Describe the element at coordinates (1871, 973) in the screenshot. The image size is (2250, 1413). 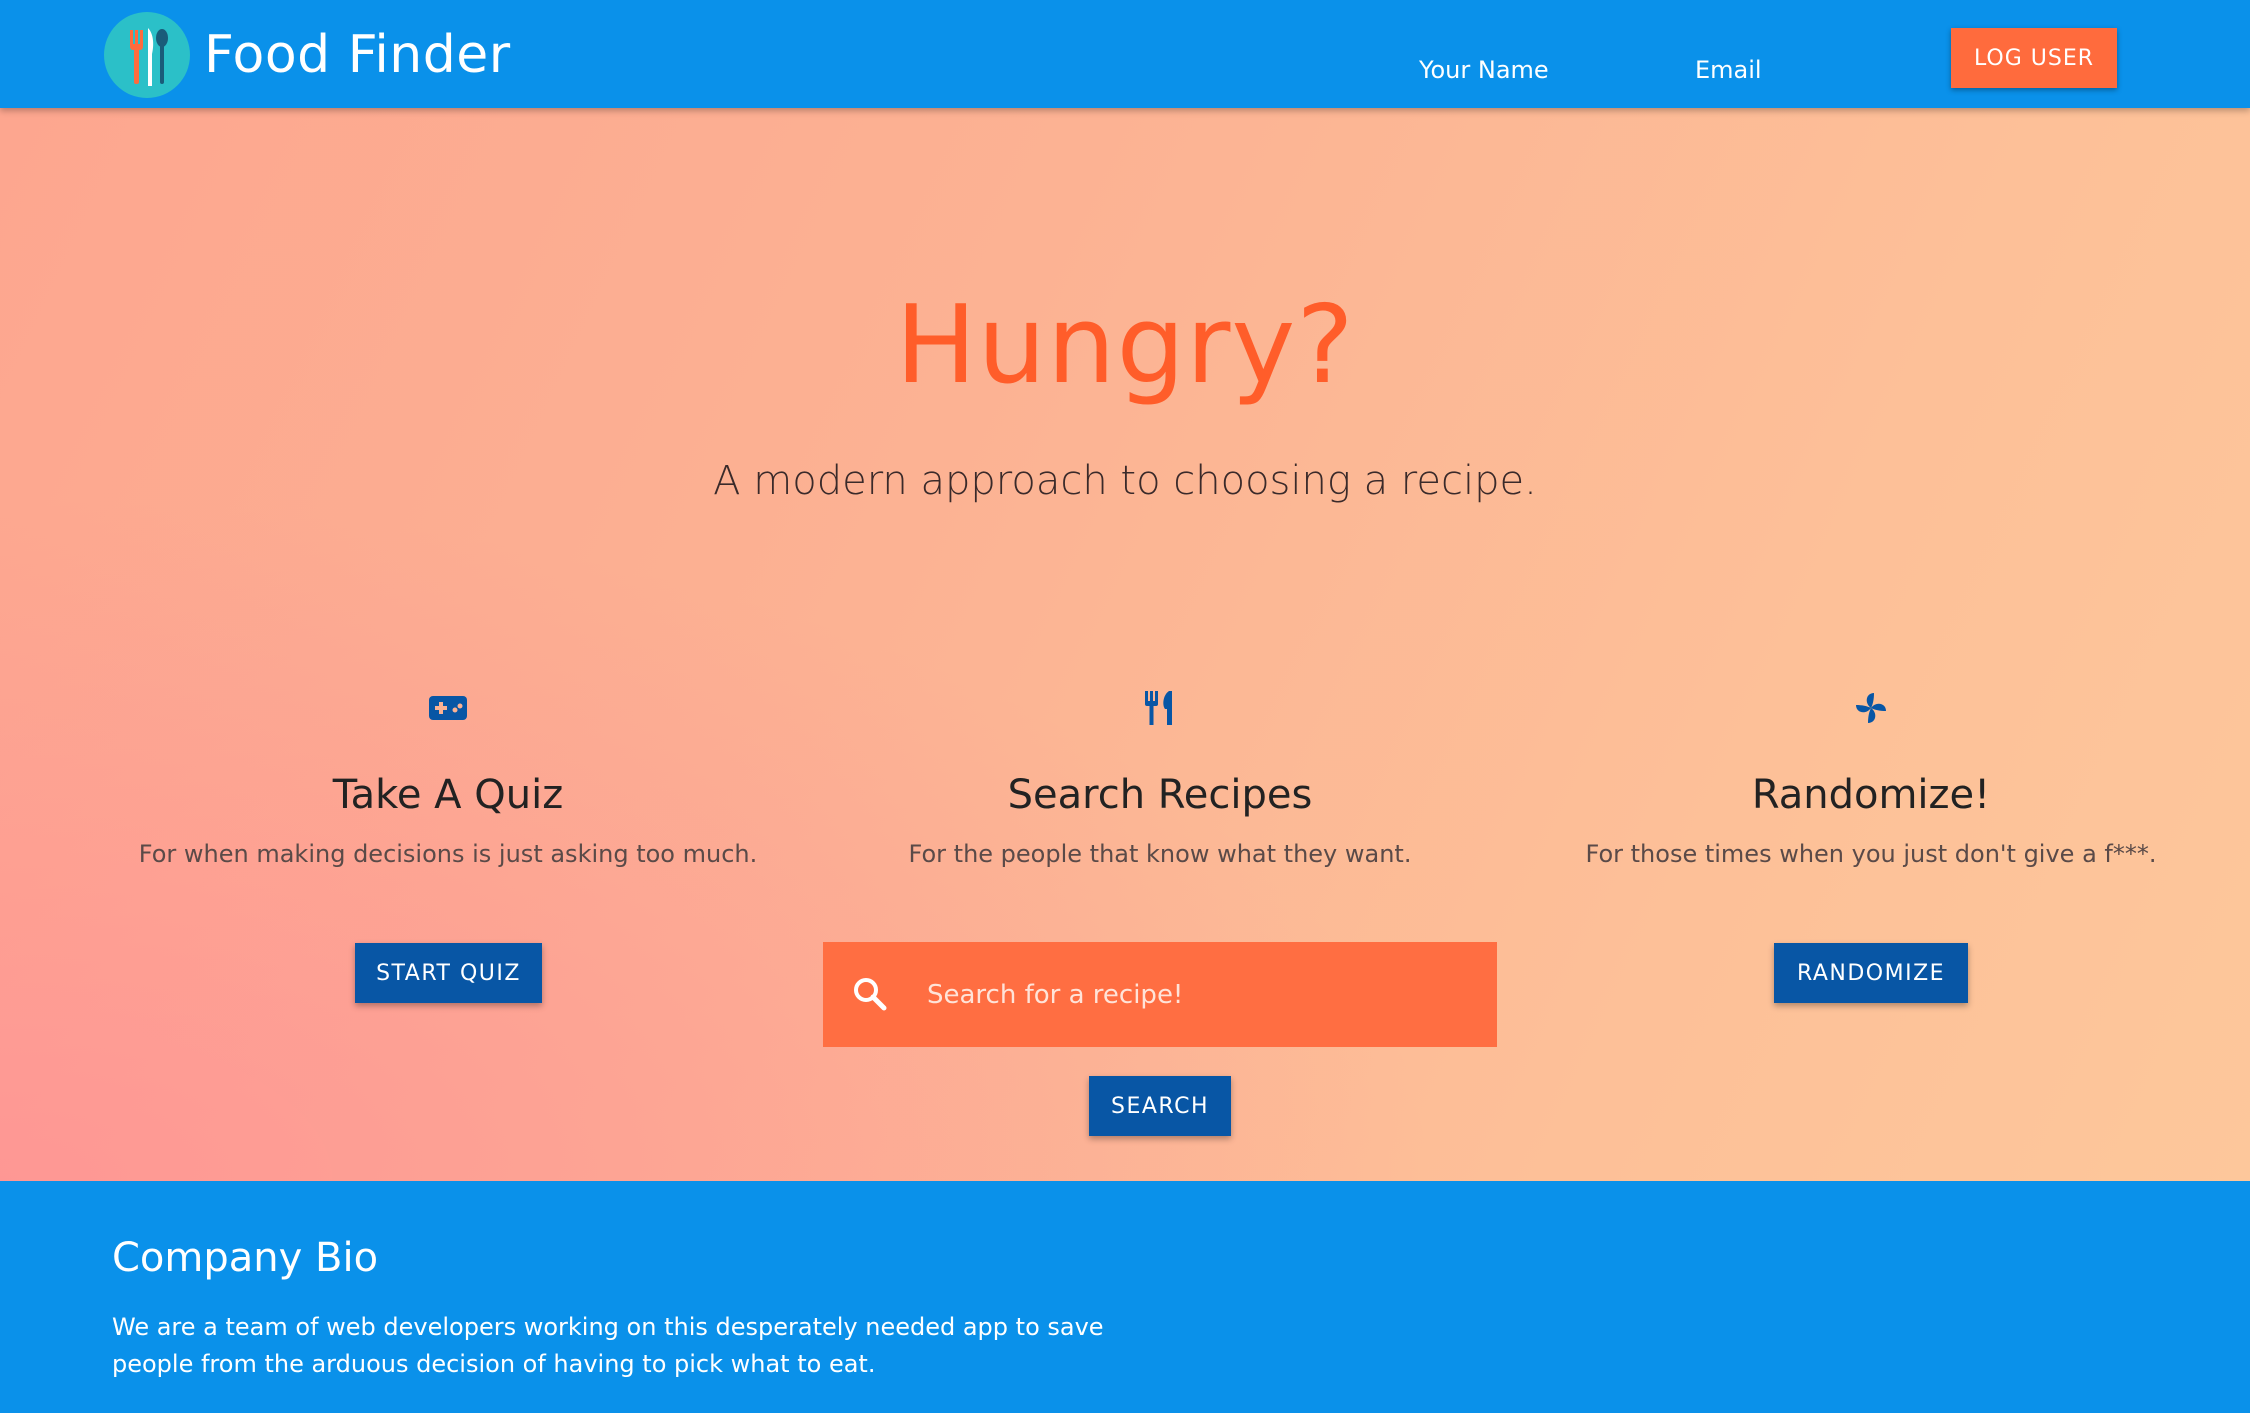
I see `randomize-button: RANDOMIZE` at that location.